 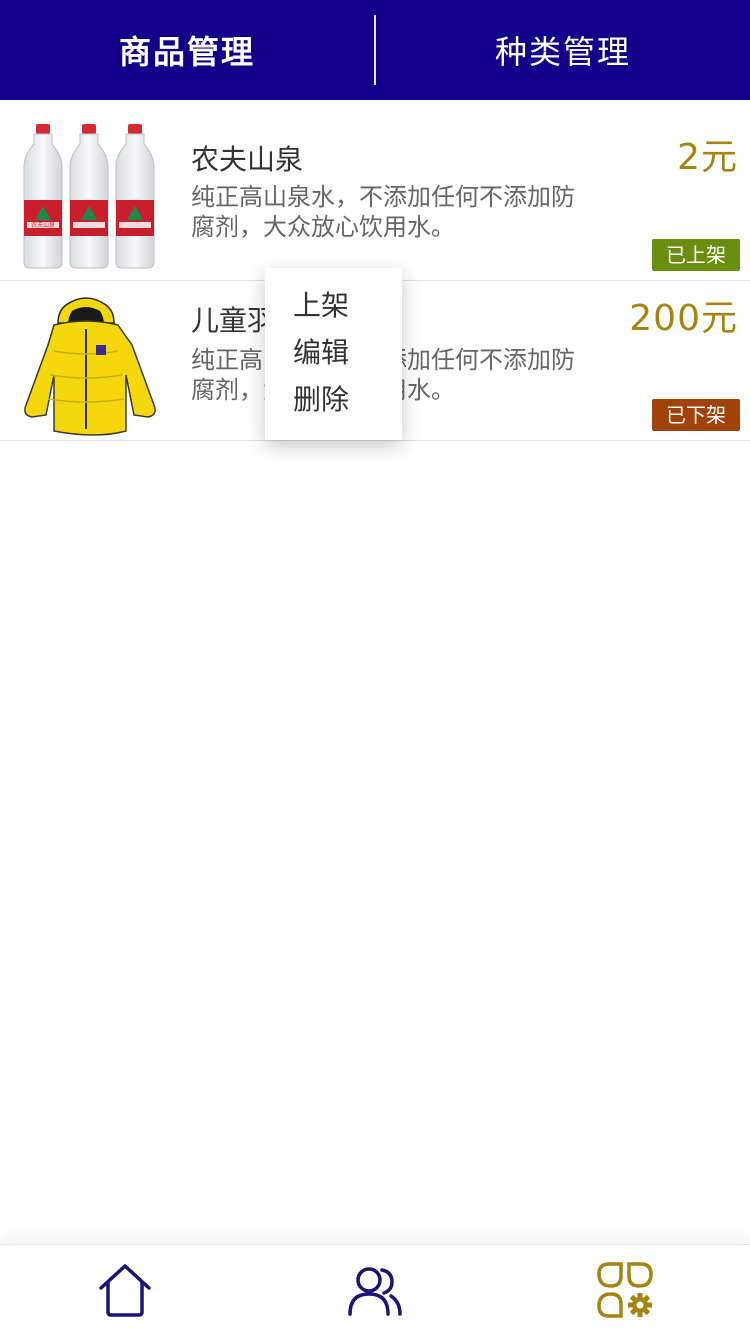 I want to click on bottom-nav, so click(x=375, y=1289).